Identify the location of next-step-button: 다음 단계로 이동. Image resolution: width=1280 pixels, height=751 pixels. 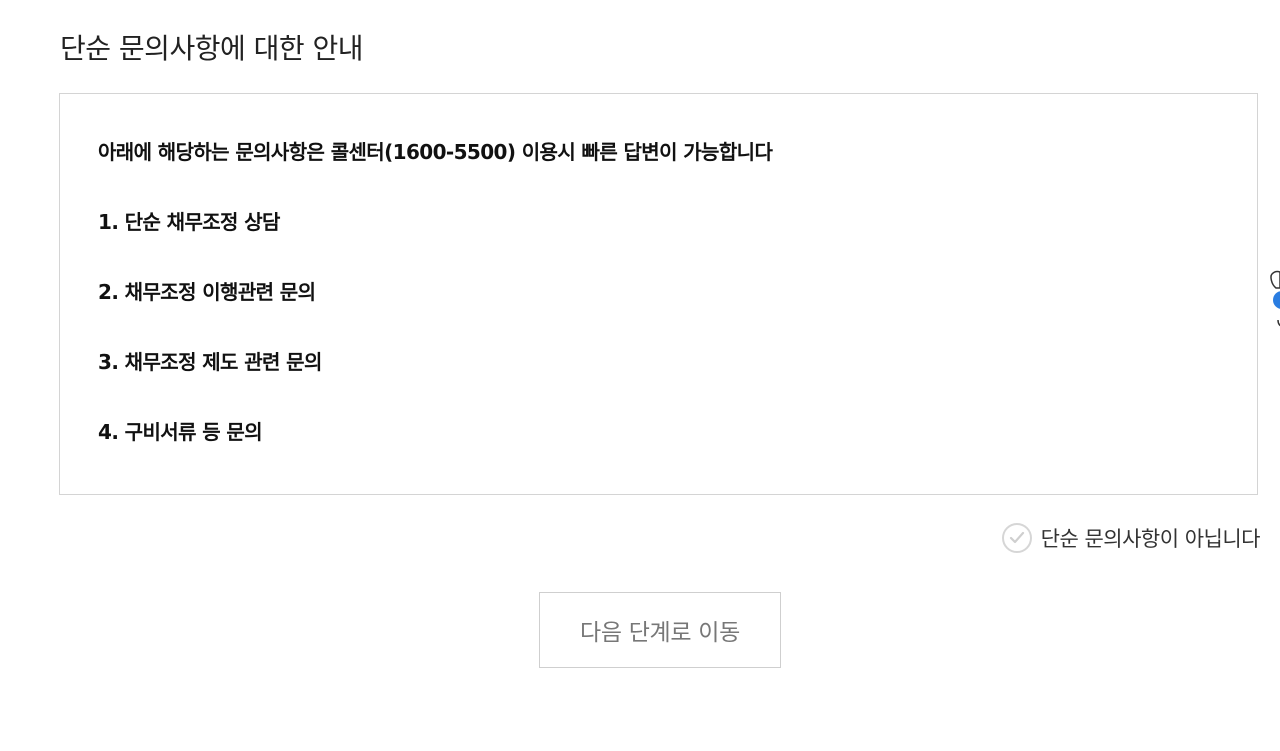
(660, 630).